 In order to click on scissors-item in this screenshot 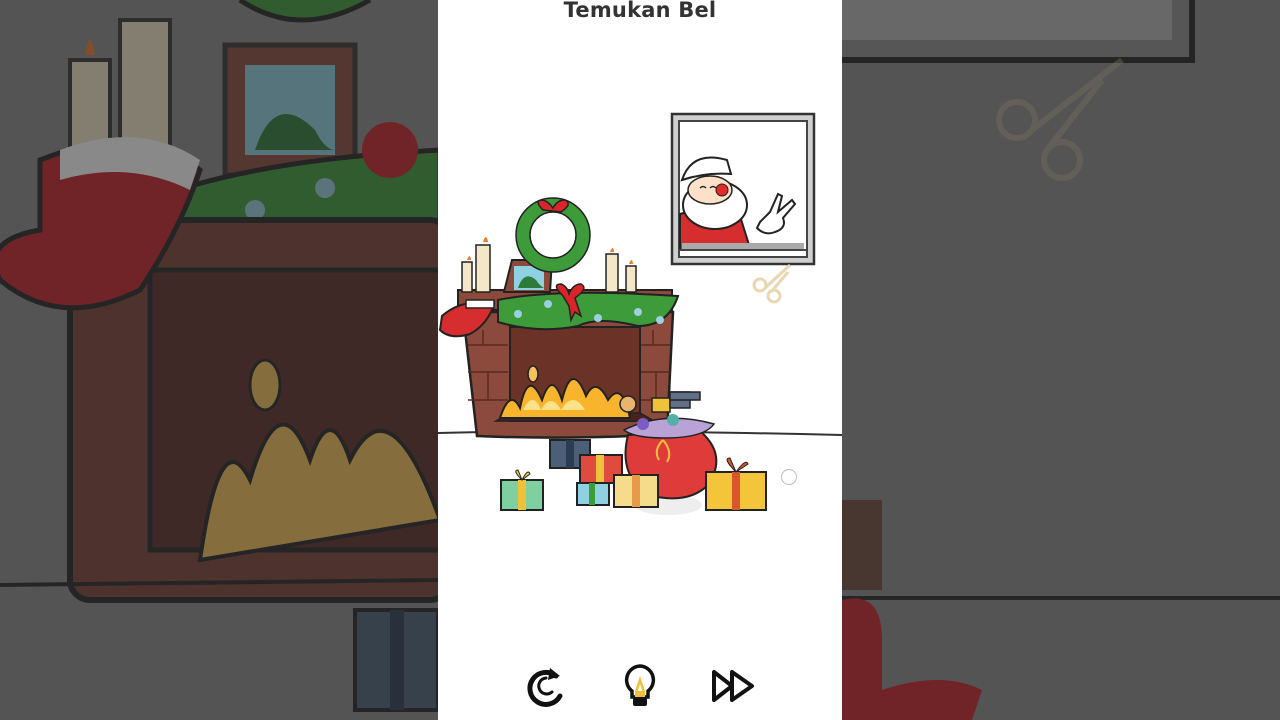, I will do `click(772, 283)`.